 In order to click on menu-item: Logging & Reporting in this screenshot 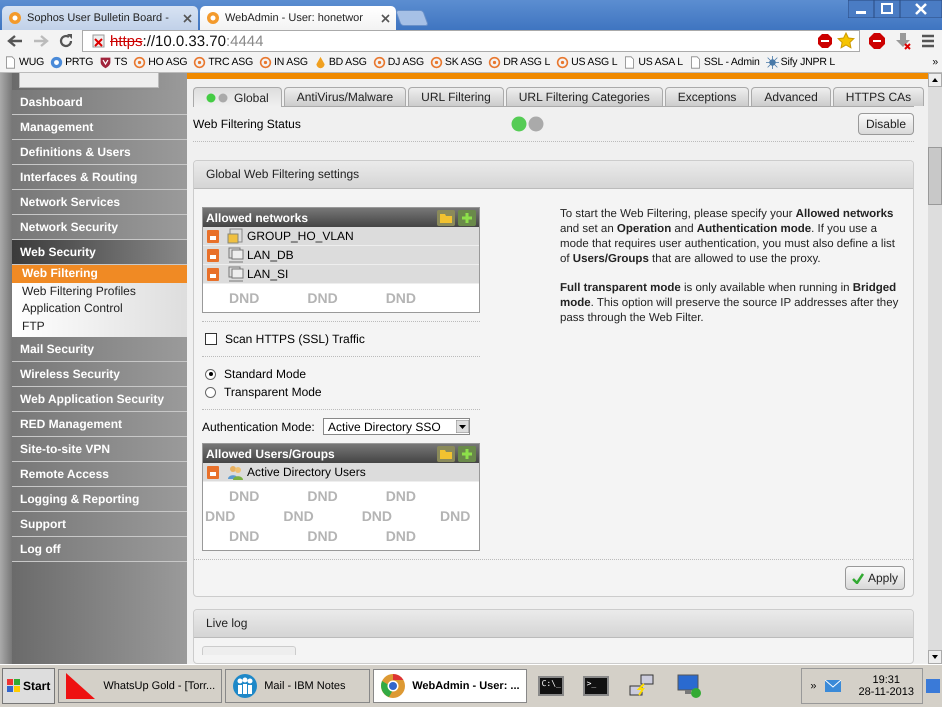, I will do `click(99, 499)`.